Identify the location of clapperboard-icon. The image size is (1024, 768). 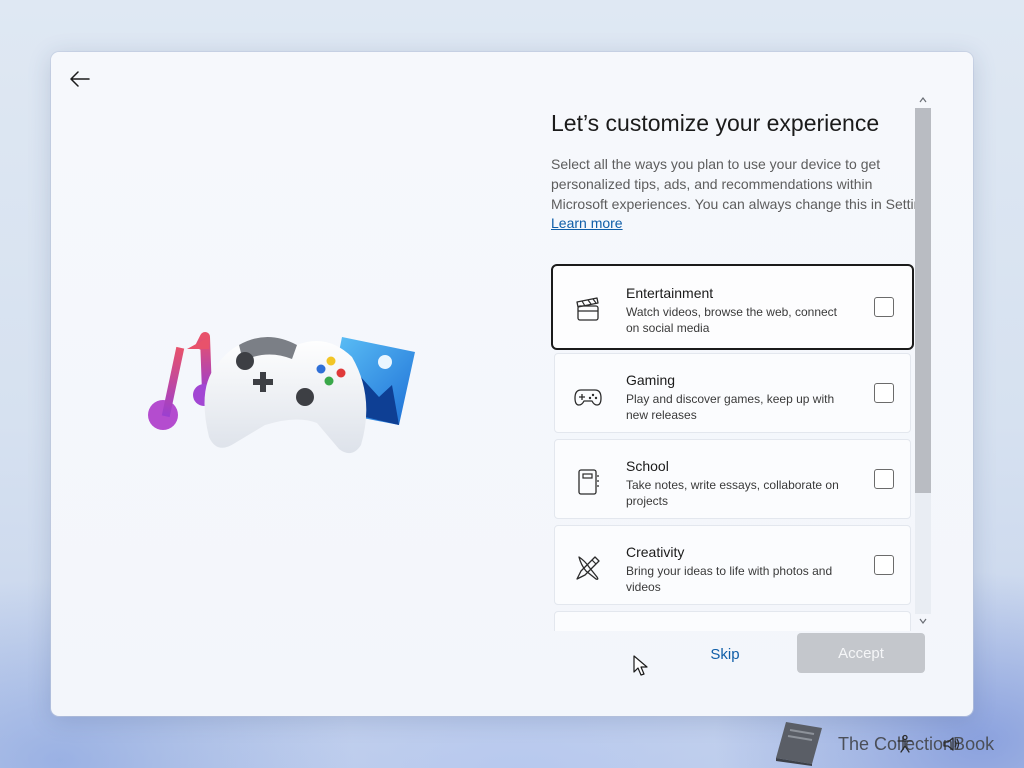
(587, 309).